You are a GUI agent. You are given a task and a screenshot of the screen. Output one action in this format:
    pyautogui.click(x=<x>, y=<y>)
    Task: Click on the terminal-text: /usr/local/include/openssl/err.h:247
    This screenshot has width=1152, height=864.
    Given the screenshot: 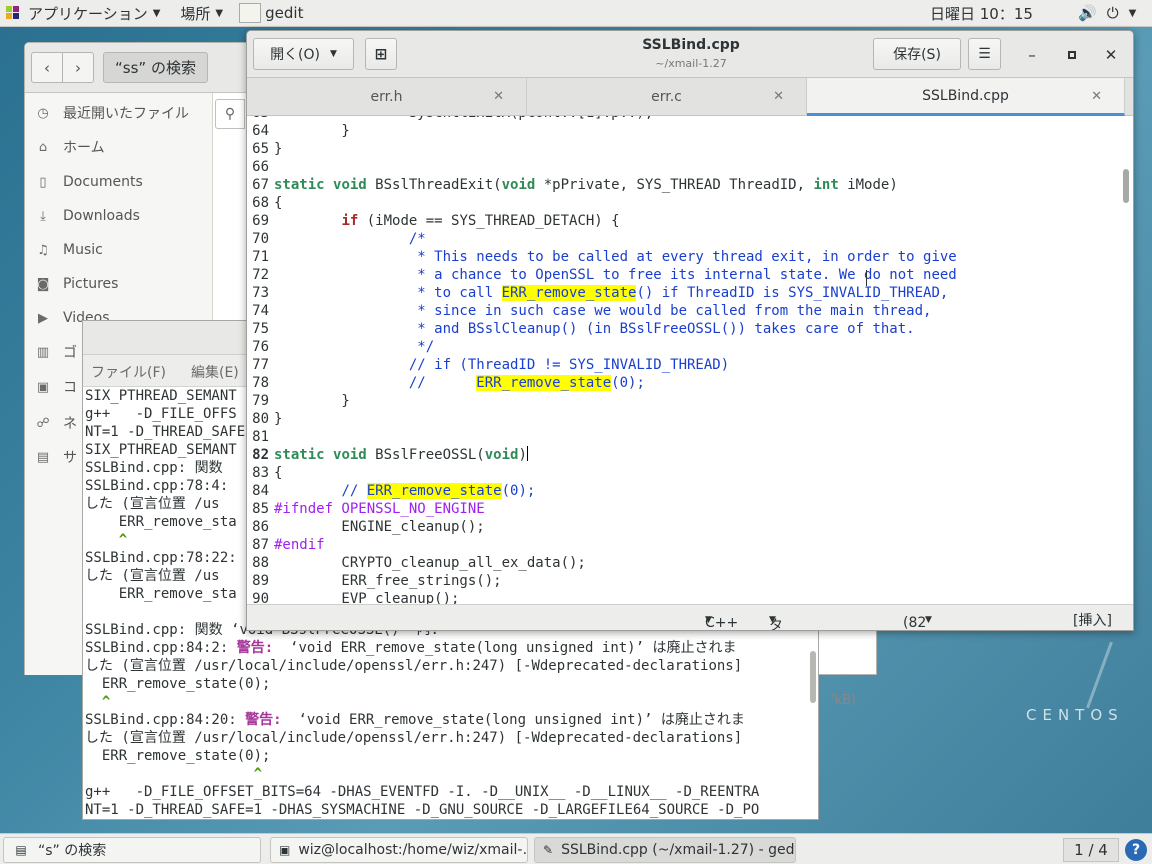 What is the action you would take?
    pyautogui.click(x=346, y=666)
    